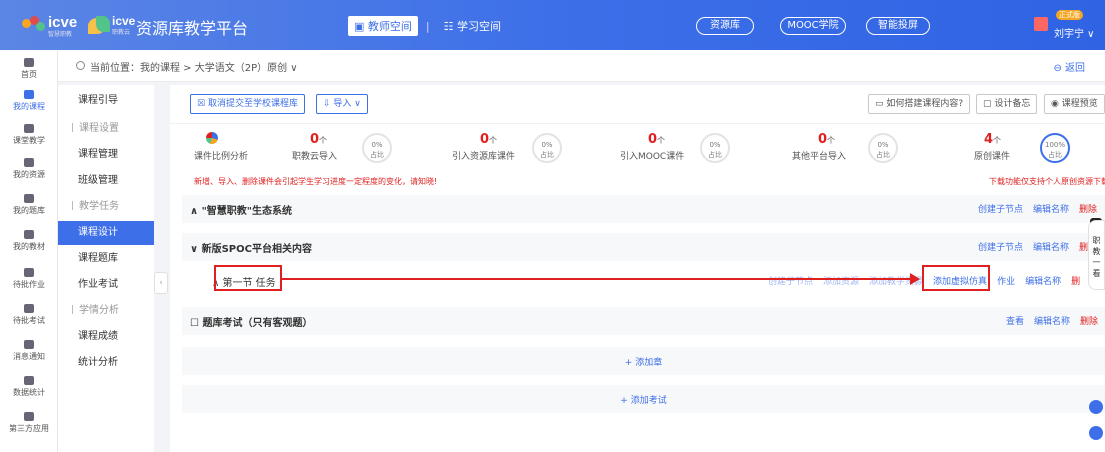  What do you see at coordinates (956, 278) in the screenshot?
I see `highlight-virtual-sim-box` at bounding box center [956, 278].